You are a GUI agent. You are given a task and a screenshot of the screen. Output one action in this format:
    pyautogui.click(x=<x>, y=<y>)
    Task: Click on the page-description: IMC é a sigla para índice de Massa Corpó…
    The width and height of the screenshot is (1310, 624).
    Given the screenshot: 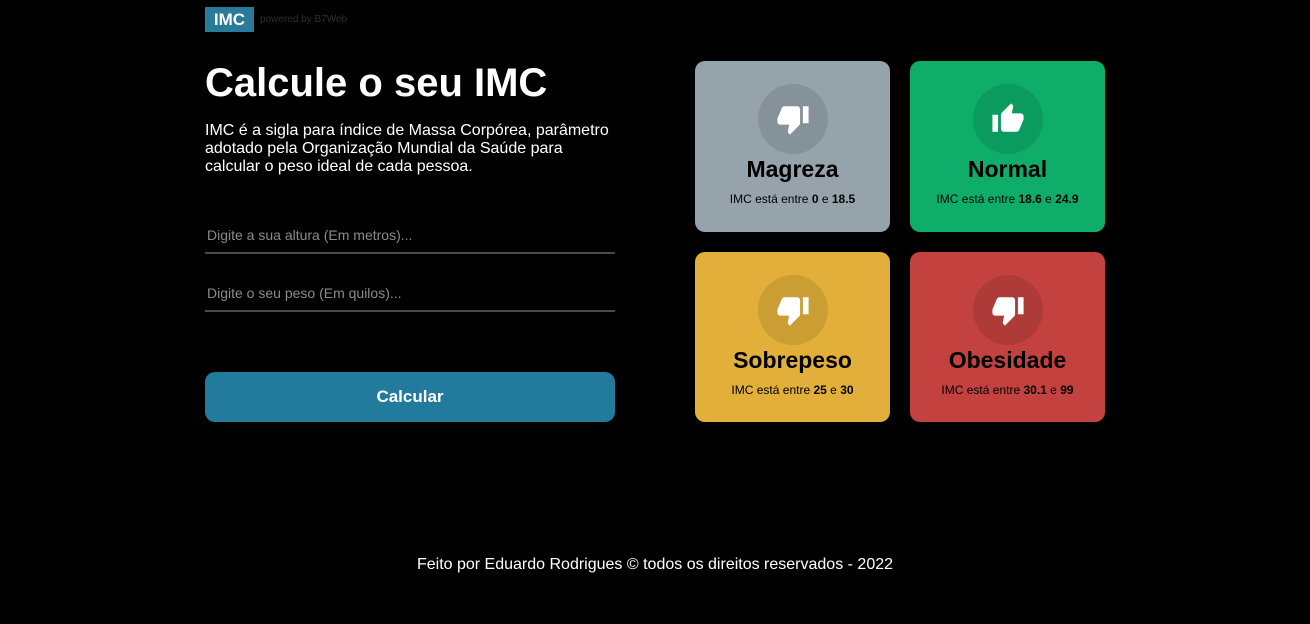 What is the action you would take?
    pyautogui.click(x=407, y=148)
    